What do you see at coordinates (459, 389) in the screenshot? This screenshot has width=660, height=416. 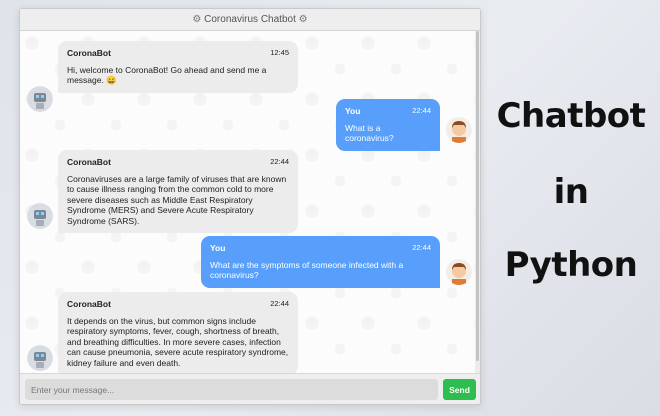 I see `send-button: Send` at bounding box center [459, 389].